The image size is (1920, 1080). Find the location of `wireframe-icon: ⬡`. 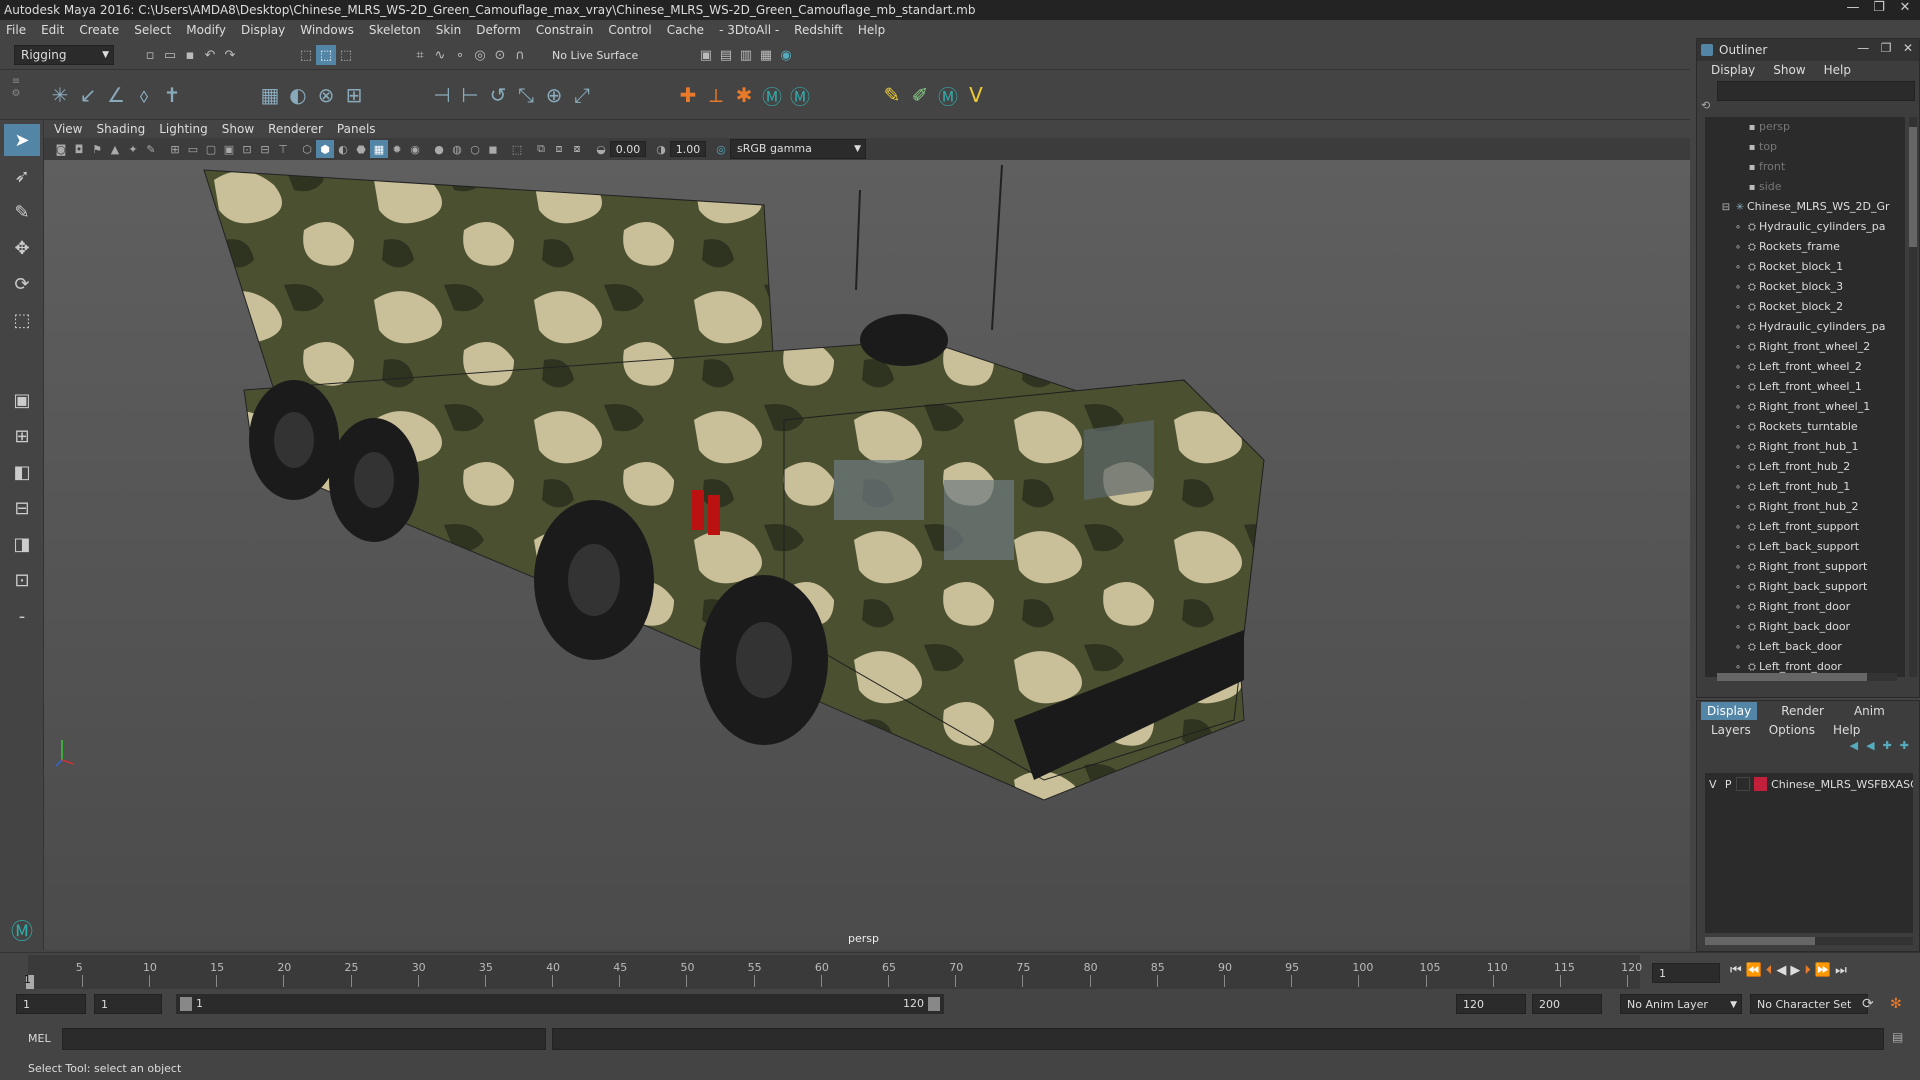

wireframe-icon: ⬡ is located at coordinates (307, 149).